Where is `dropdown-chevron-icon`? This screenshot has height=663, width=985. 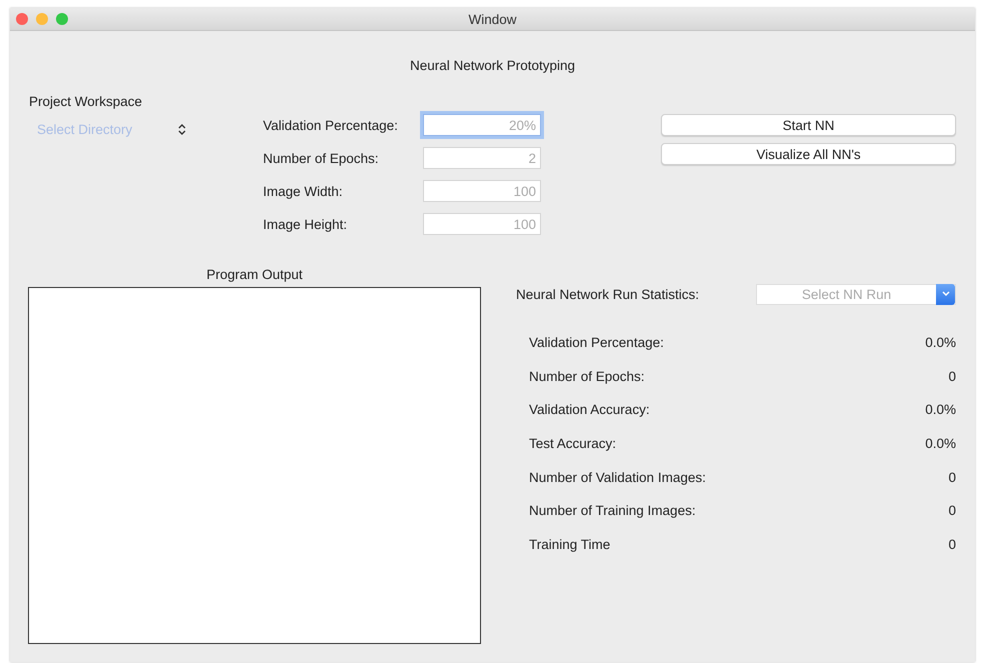
dropdown-chevron-icon is located at coordinates (945, 294).